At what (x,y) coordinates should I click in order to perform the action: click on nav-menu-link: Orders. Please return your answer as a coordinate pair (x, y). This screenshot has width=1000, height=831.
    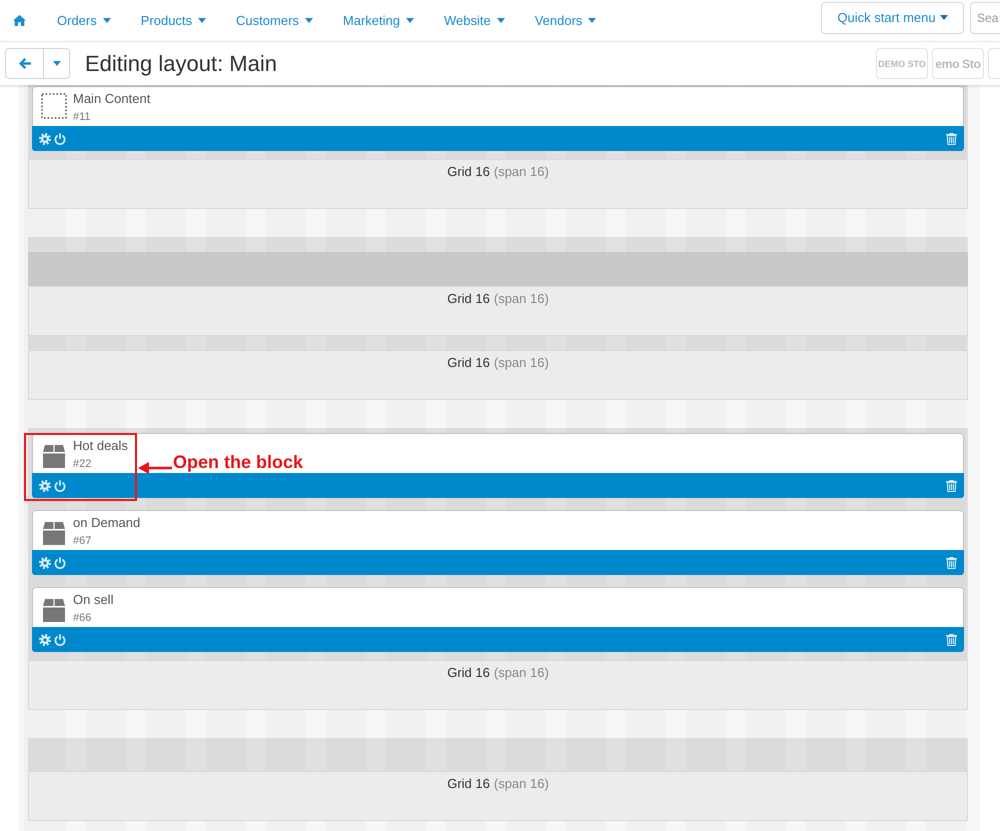
    Looking at the image, I should click on (84, 20).